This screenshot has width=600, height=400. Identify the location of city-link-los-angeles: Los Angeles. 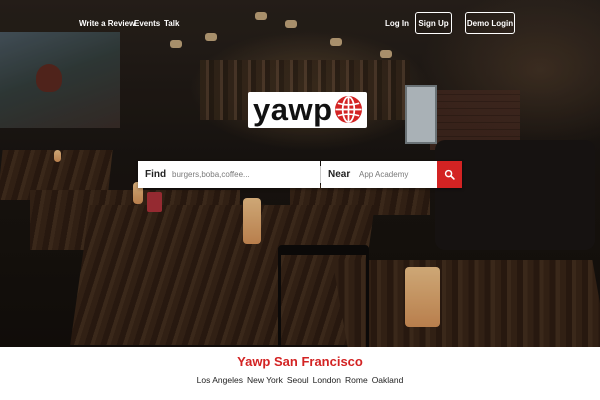
(220, 380).